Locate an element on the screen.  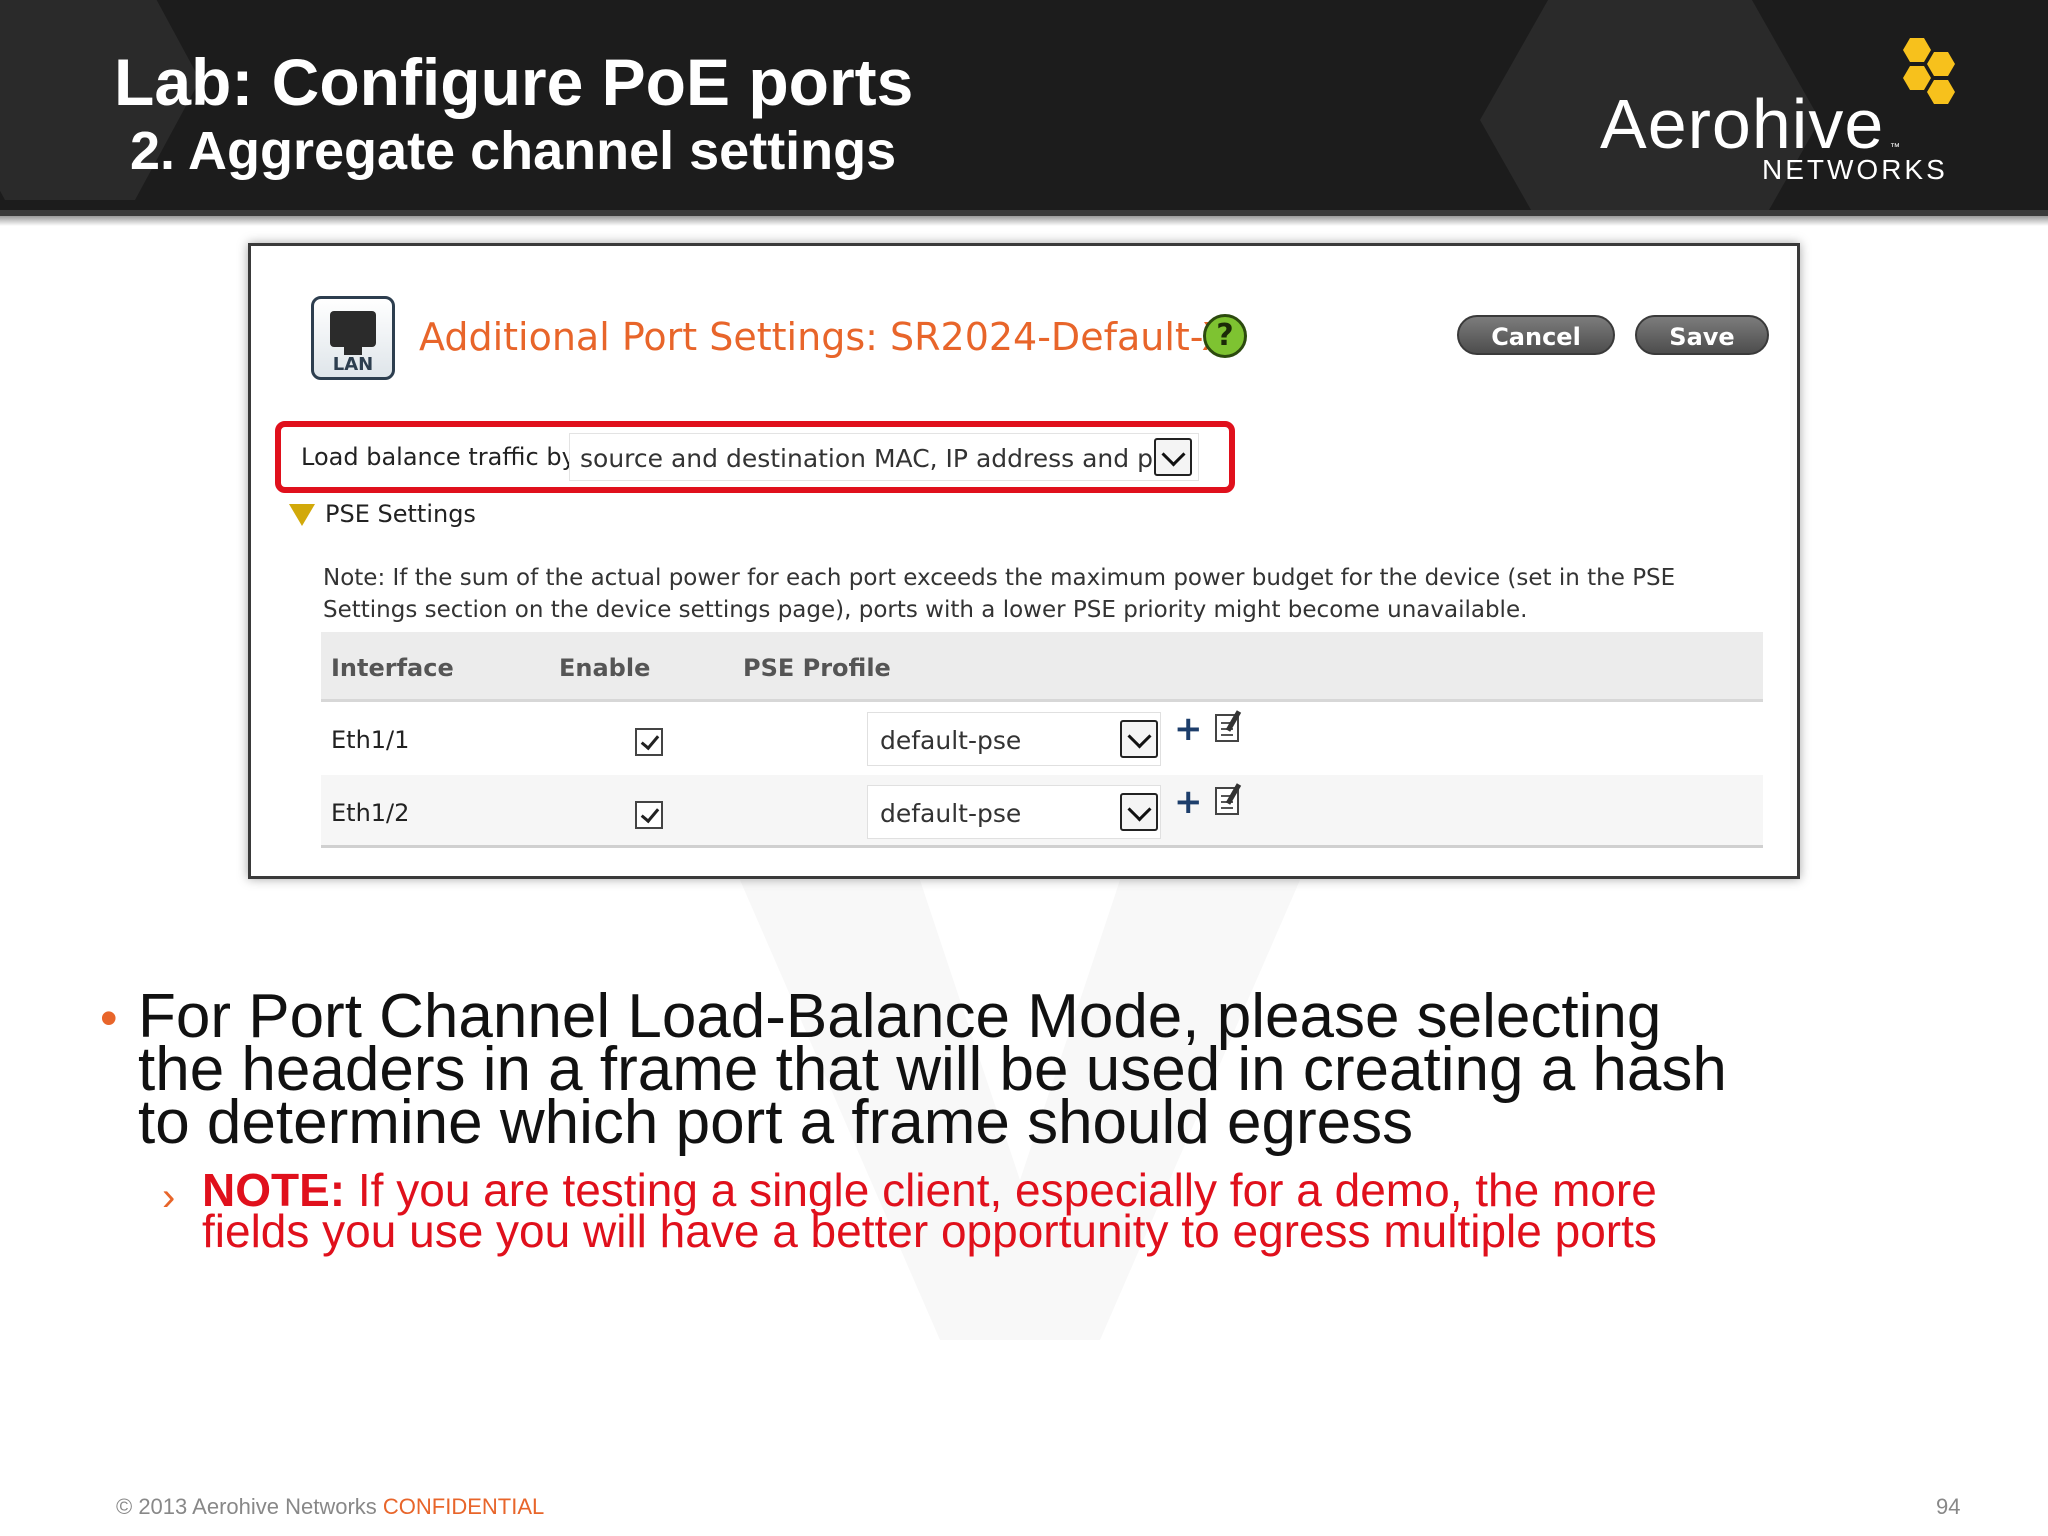
table-row: Eth1/1 default-pse + is located at coordinates (1042, 738).